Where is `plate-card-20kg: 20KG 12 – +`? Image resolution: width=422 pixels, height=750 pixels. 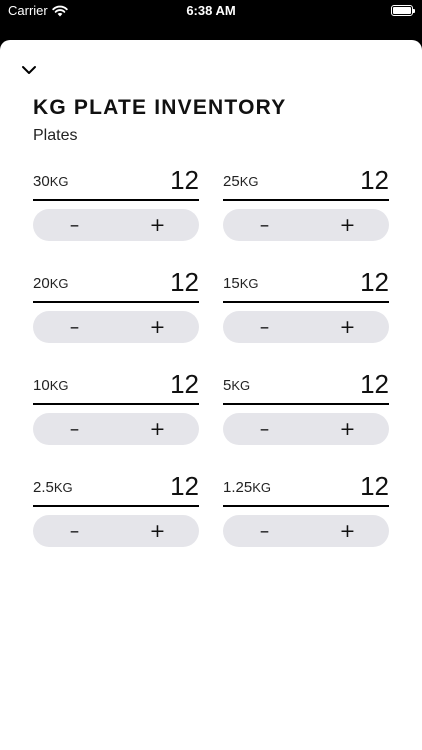
plate-card-20kg: 20KG 12 – + is located at coordinates (116, 305).